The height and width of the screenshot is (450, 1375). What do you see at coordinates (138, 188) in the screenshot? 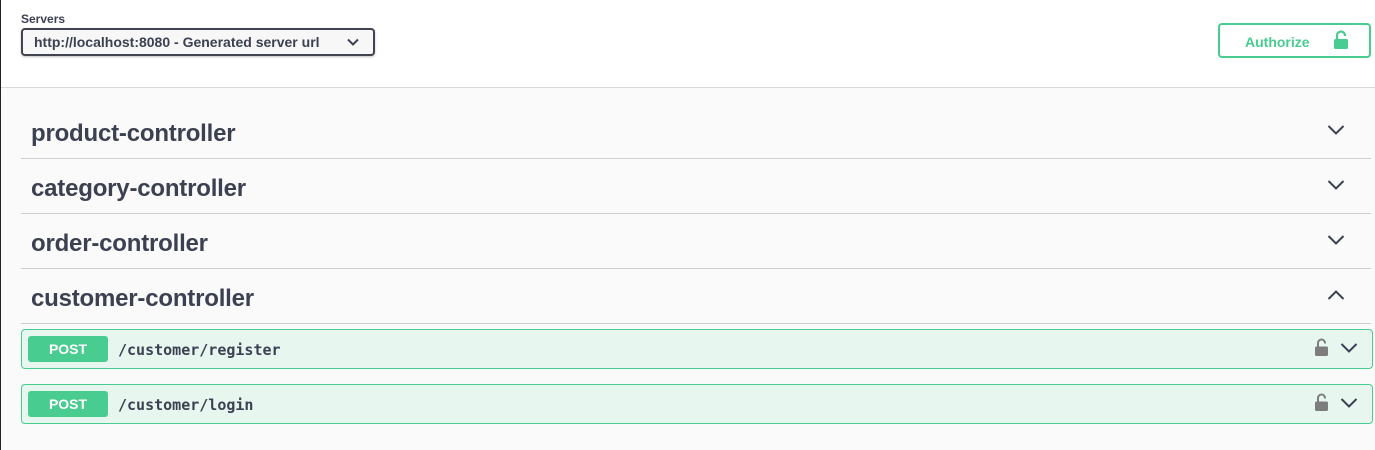
I see `tag-title: category-controller` at bounding box center [138, 188].